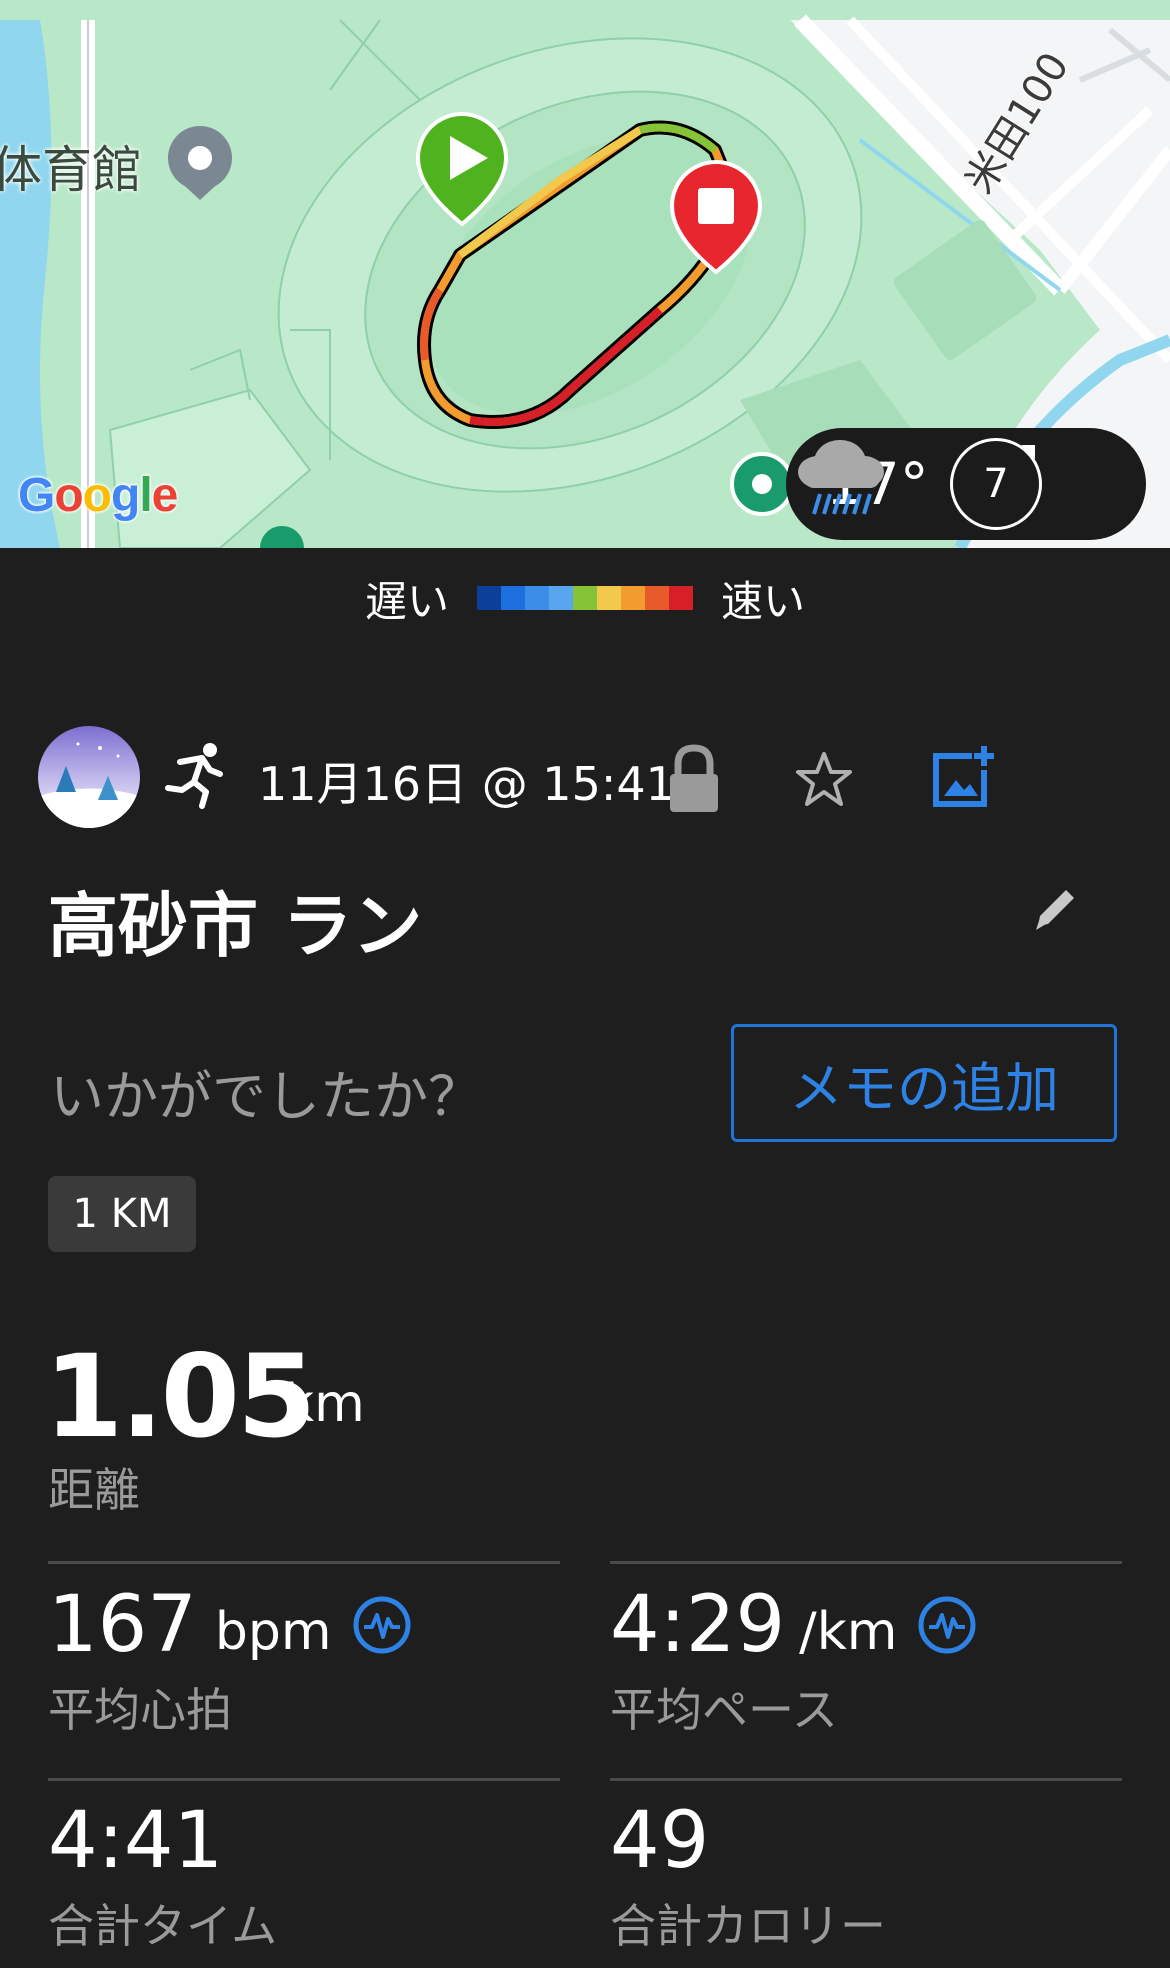  What do you see at coordinates (841, 477) in the screenshot?
I see `rain-cloud-icon` at bounding box center [841, 477].